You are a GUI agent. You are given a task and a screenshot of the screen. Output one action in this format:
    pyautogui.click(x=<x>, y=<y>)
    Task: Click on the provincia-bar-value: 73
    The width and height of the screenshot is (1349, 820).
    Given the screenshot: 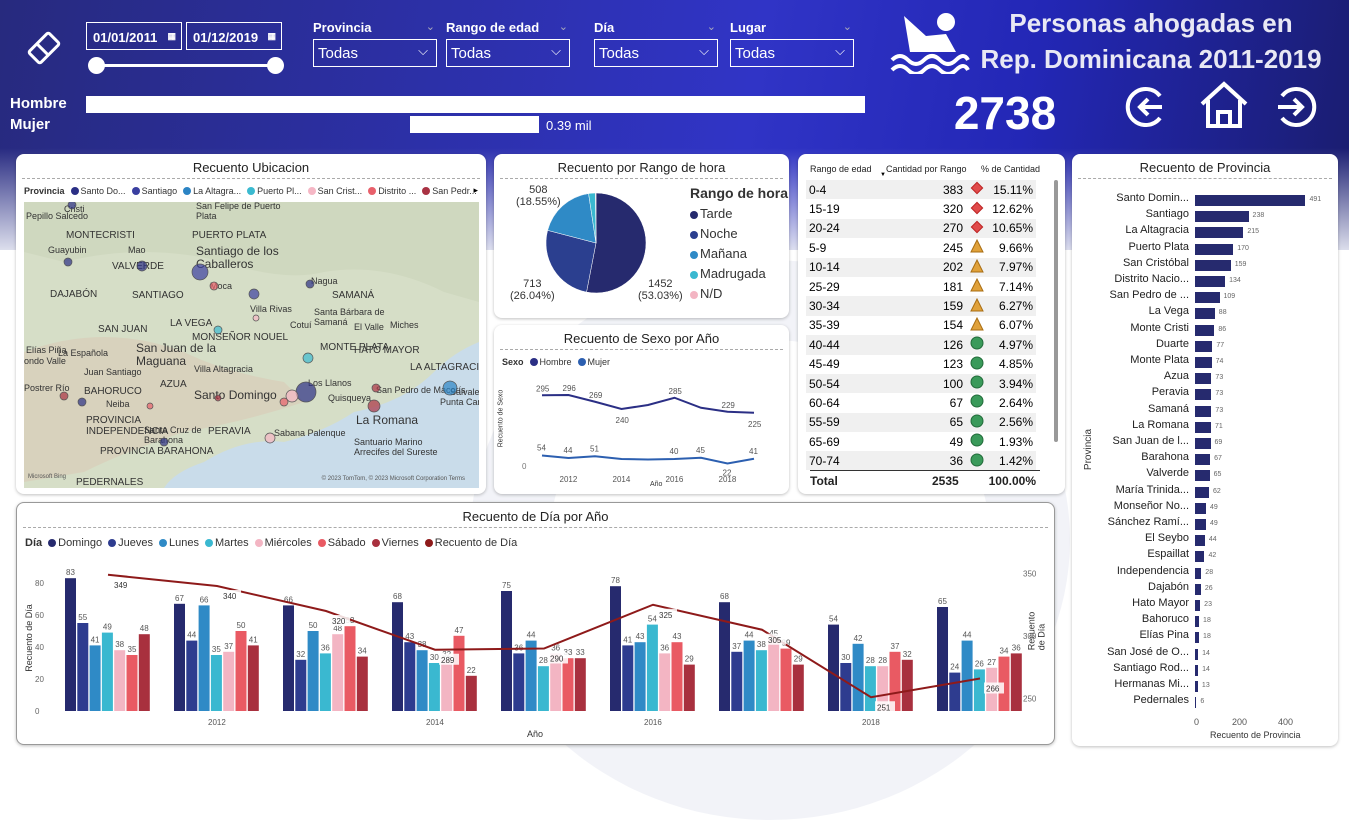 What is the action you would take?
    pyautogui.click(x=1219, y=394)
    